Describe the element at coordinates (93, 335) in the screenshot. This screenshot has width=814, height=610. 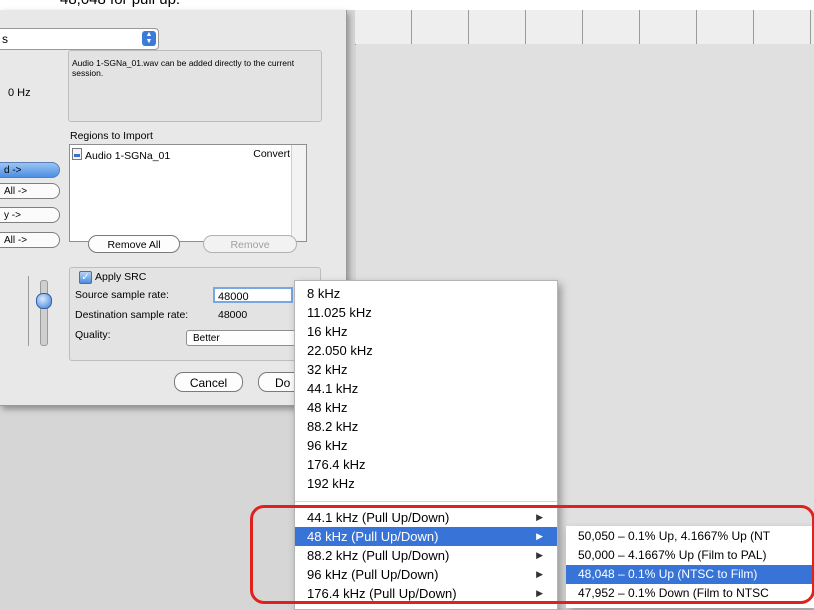
I see `quality-label: Quality:` at that location.